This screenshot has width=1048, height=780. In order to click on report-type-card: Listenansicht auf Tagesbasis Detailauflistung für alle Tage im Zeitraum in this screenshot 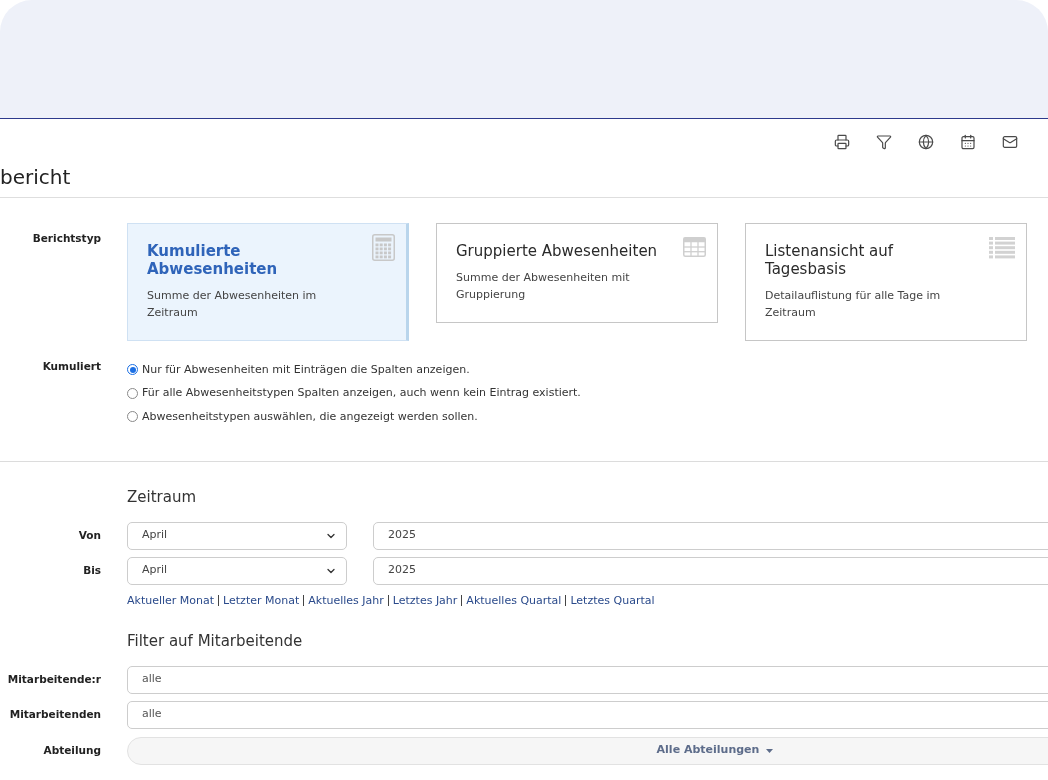, I will do `click(886, 282)`.